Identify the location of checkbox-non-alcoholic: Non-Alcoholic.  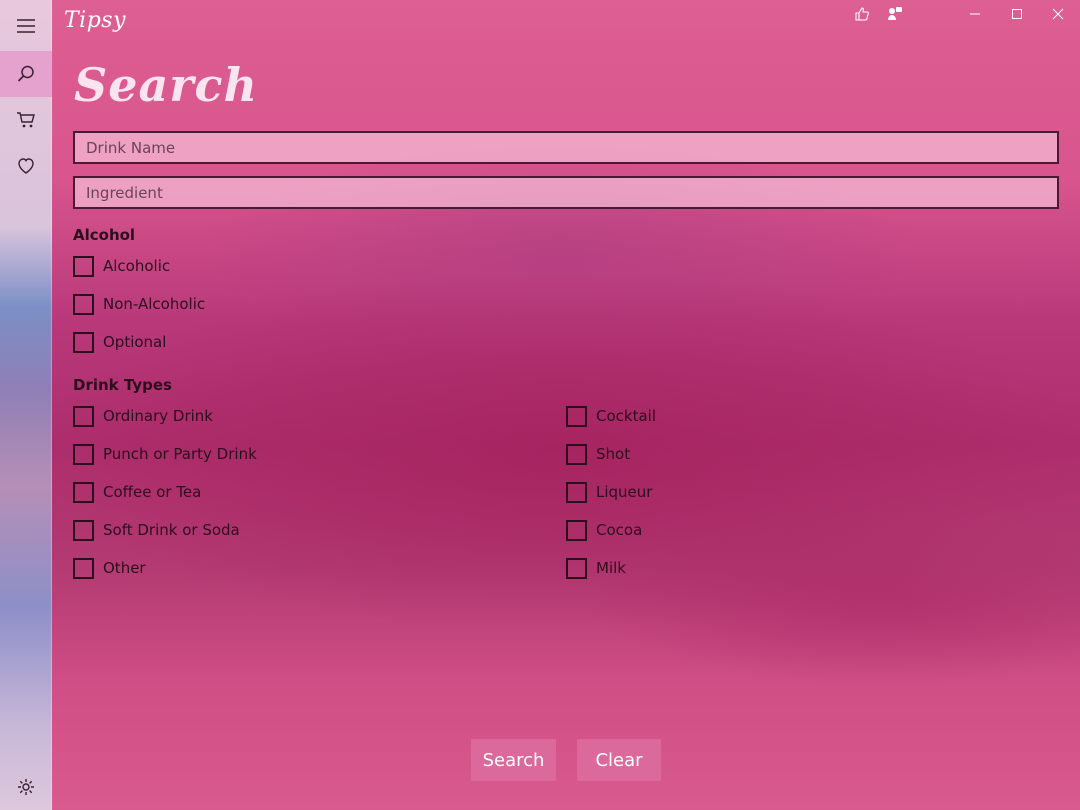
(139, 304).